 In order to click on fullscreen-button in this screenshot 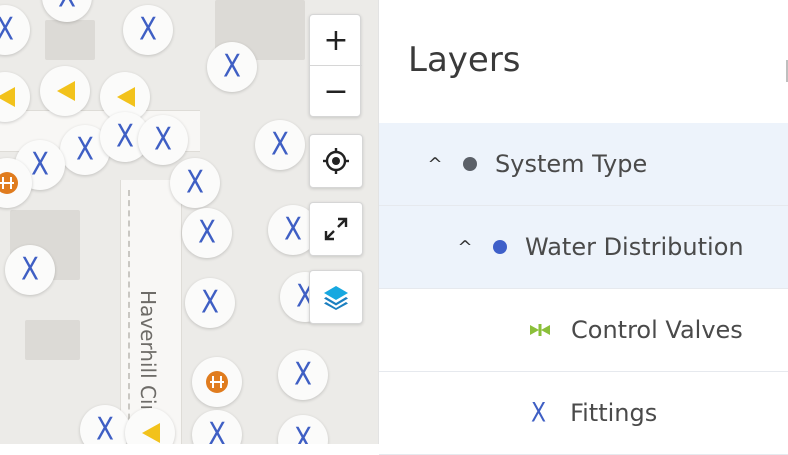, I will do `click(336, 229)`.